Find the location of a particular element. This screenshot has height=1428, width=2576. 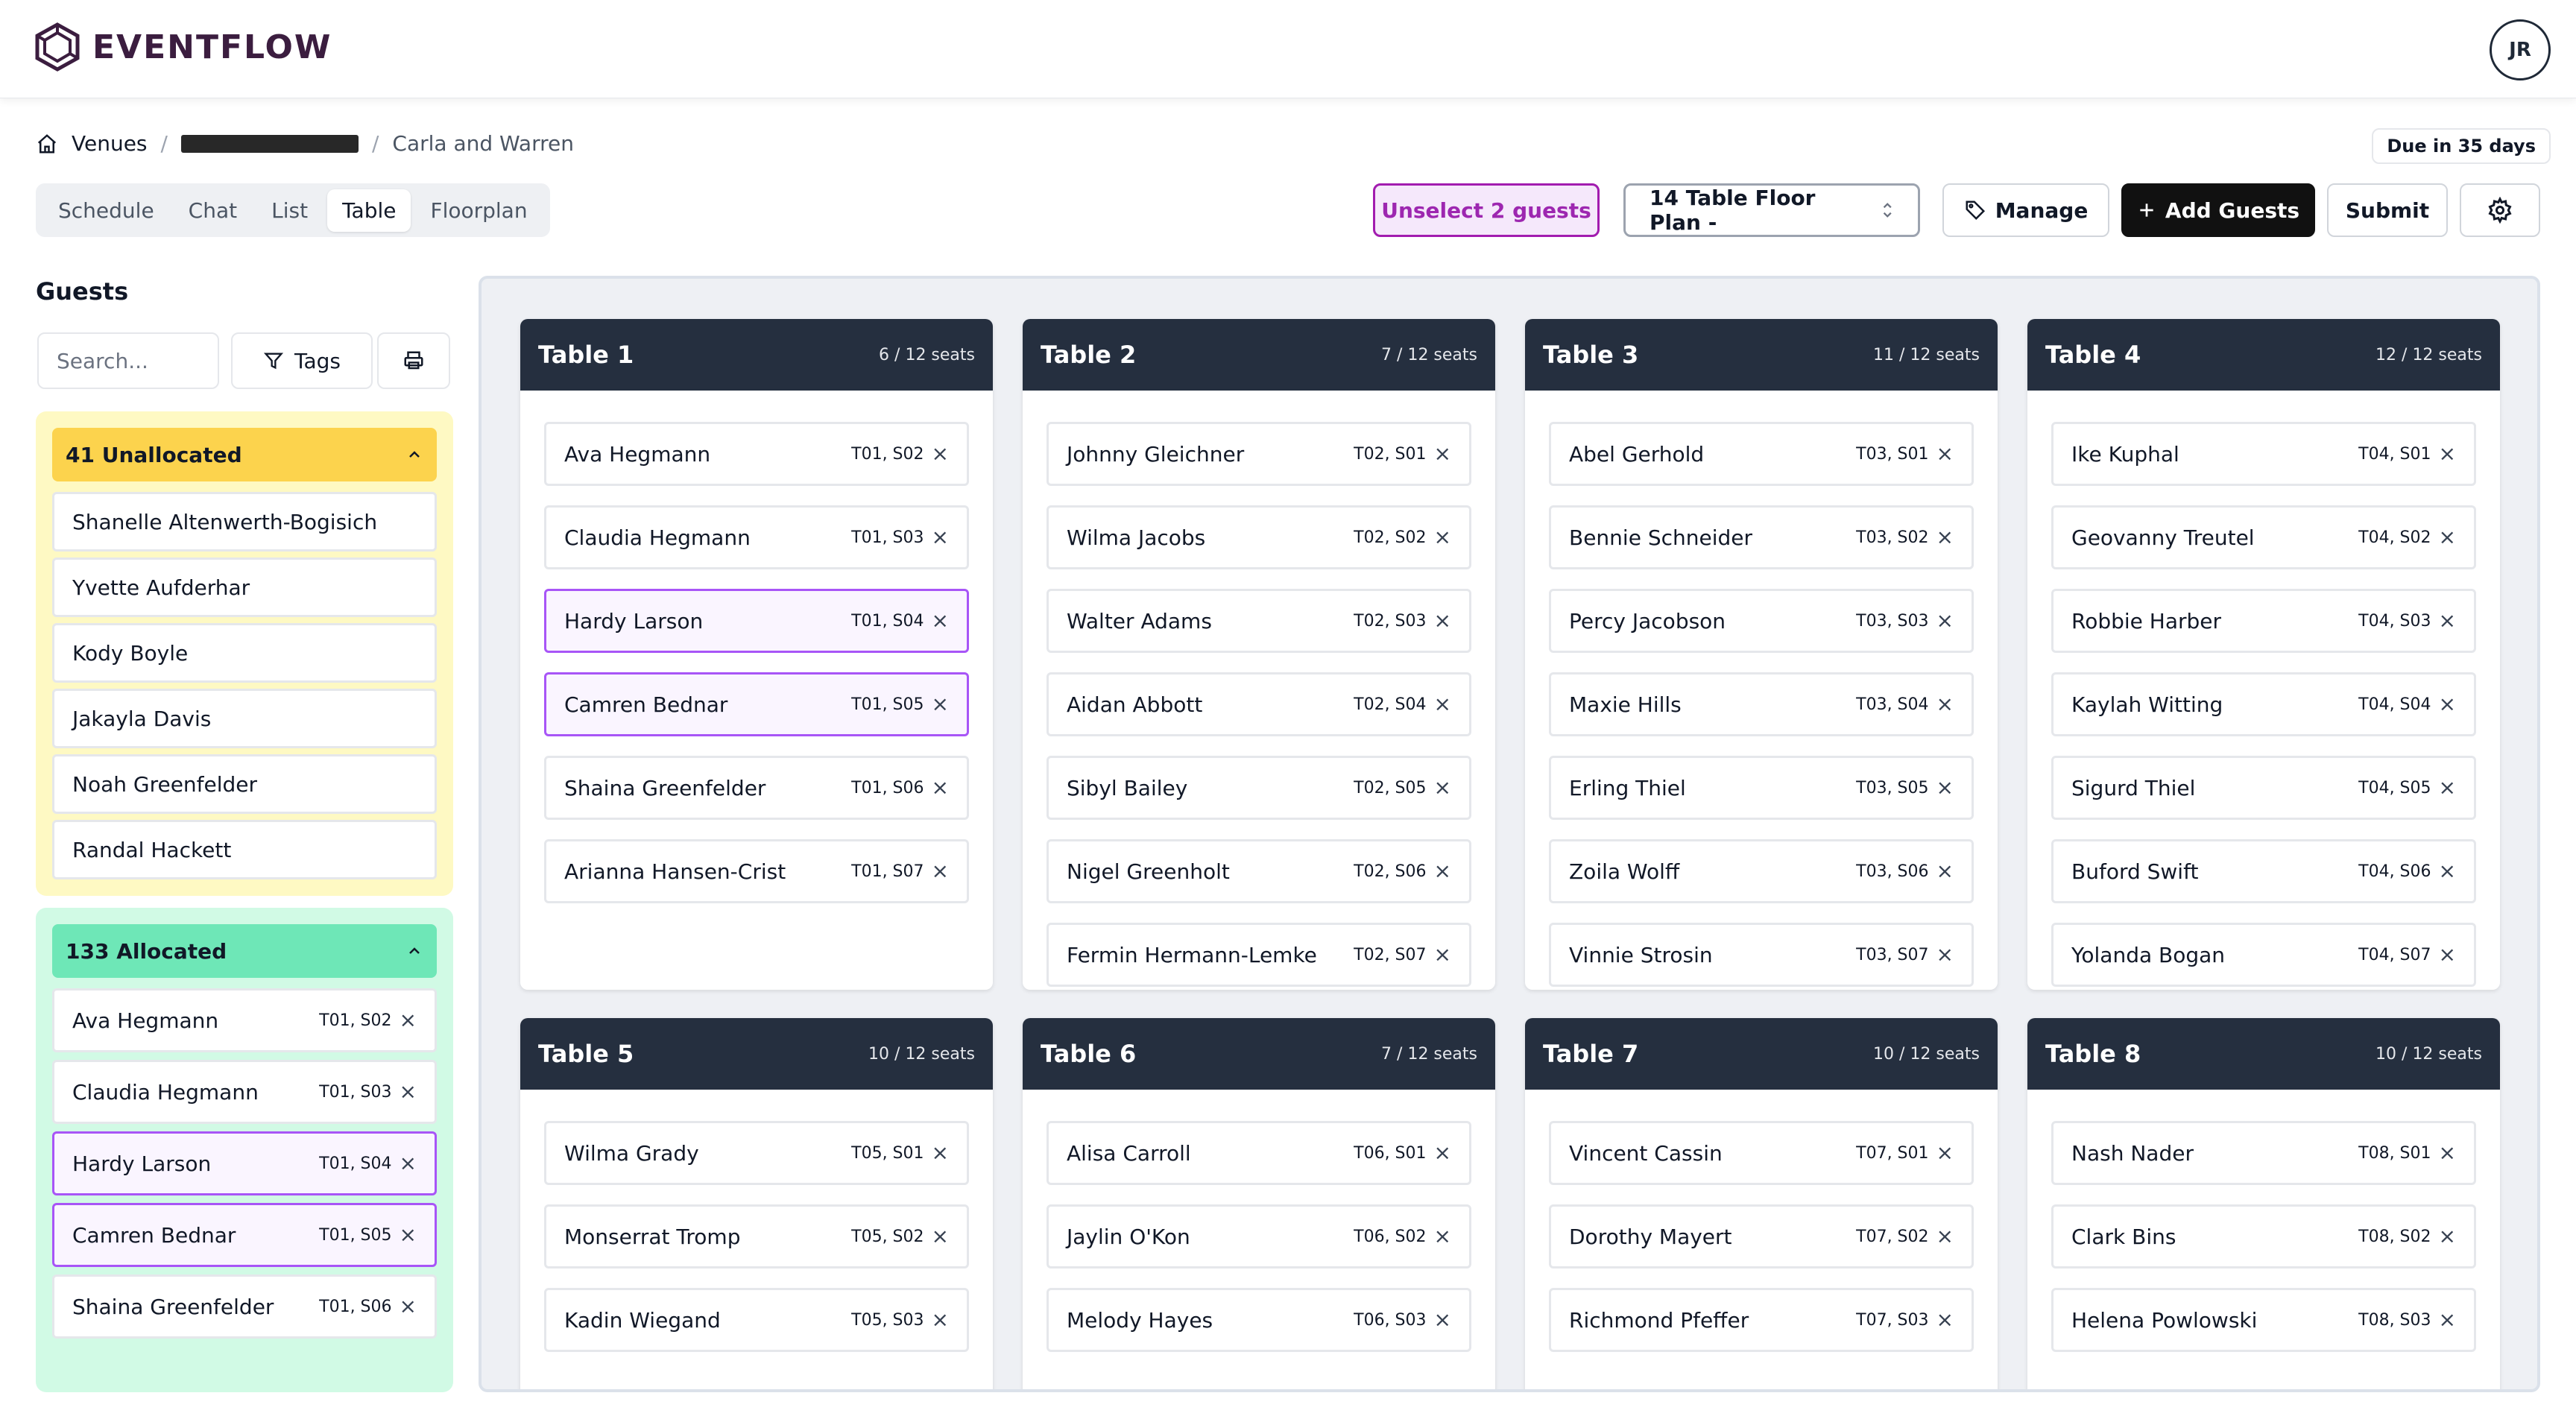

table-guest: Dorothy Mayert T07, S02 × is located at coordinates (1762, 1236).